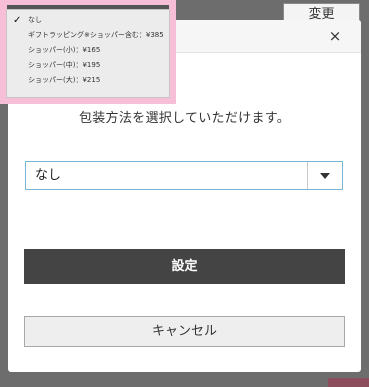 This screenshot has height=387, width=369. What do you see at coordinates (48, 175) in the screenshot?
I see `select-value: なし` at bounding box center [48, 175].